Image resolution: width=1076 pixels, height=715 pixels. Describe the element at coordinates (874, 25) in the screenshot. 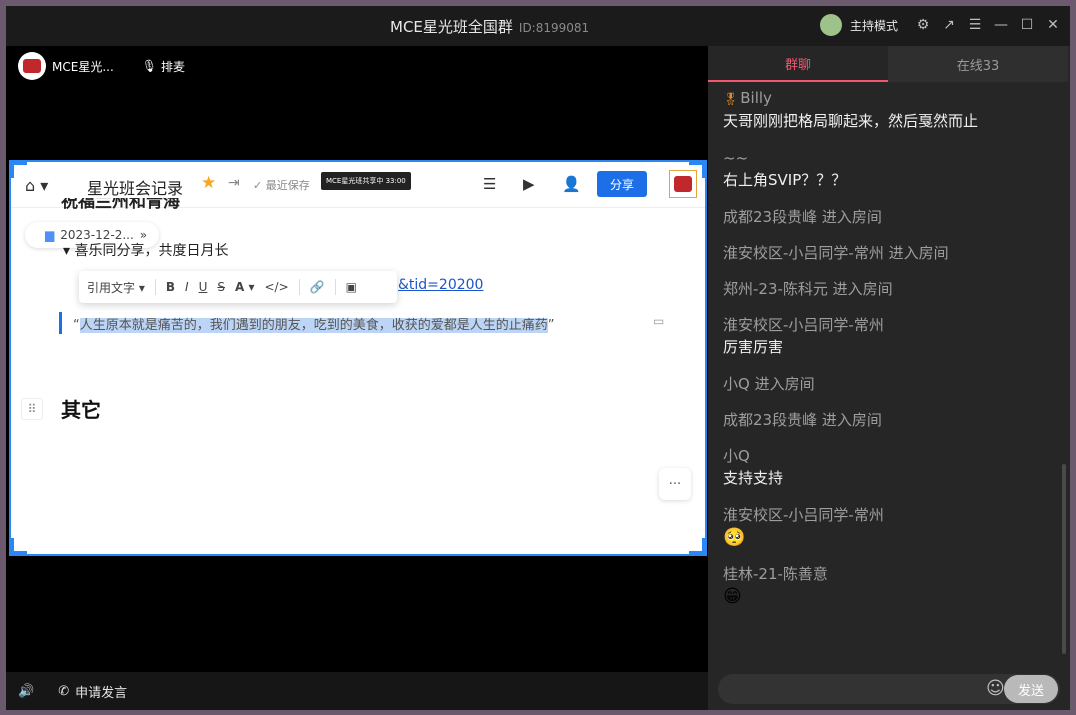

I see `host-mode-label: 主持模式` at that location.